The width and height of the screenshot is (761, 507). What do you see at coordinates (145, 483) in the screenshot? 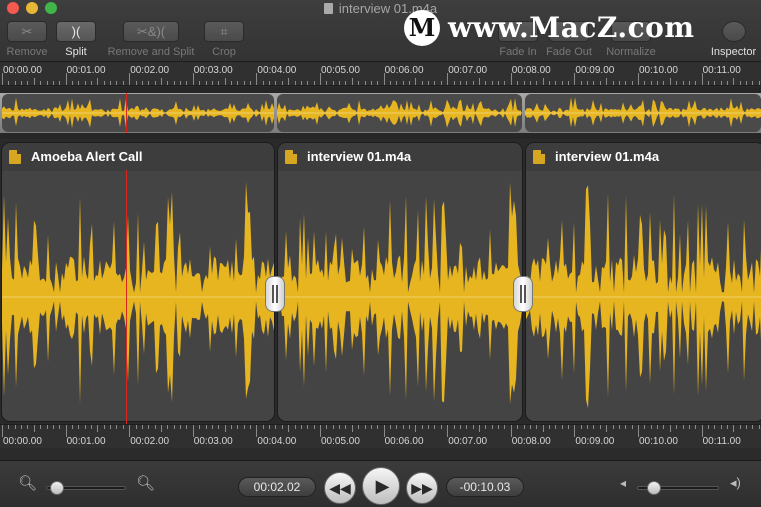
I see `zoom-in-icon: 🔍︎` at bounding box center [145, 483].